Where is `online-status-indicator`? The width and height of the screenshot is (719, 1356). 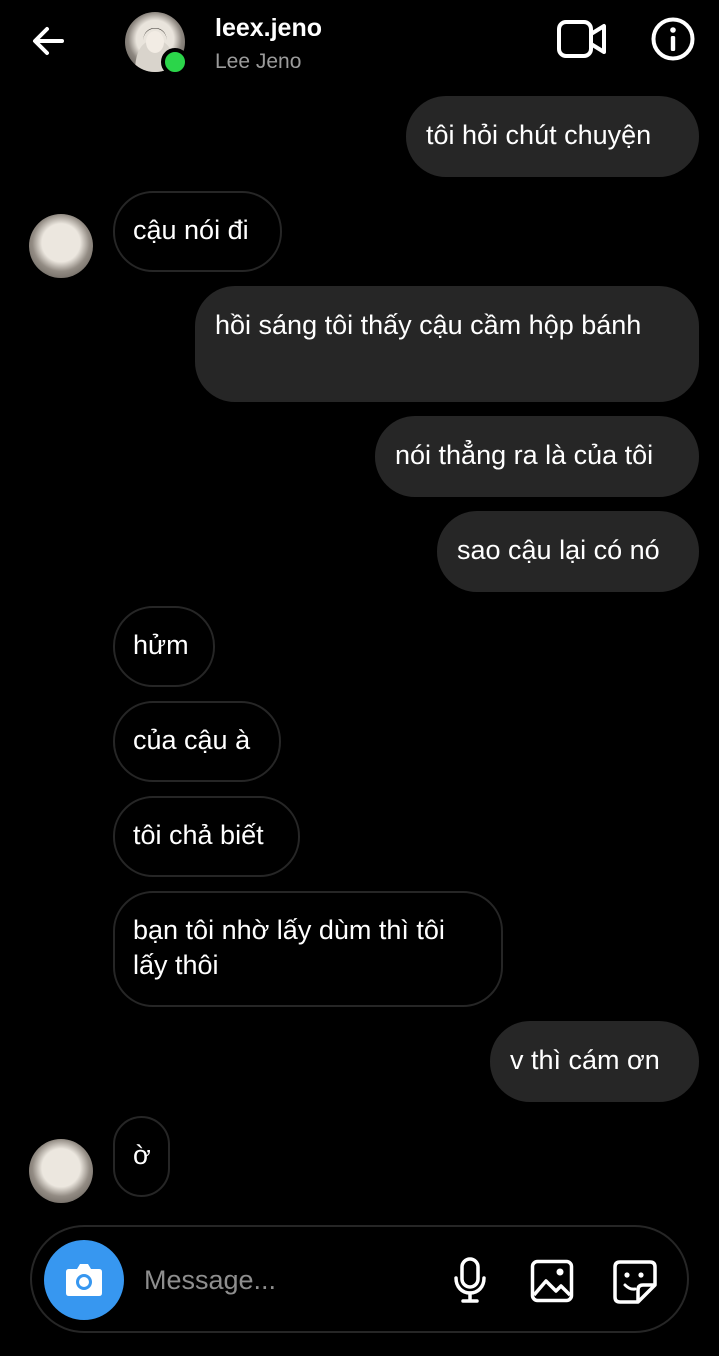 online-status-indicator is located at coordinates (175, 62).